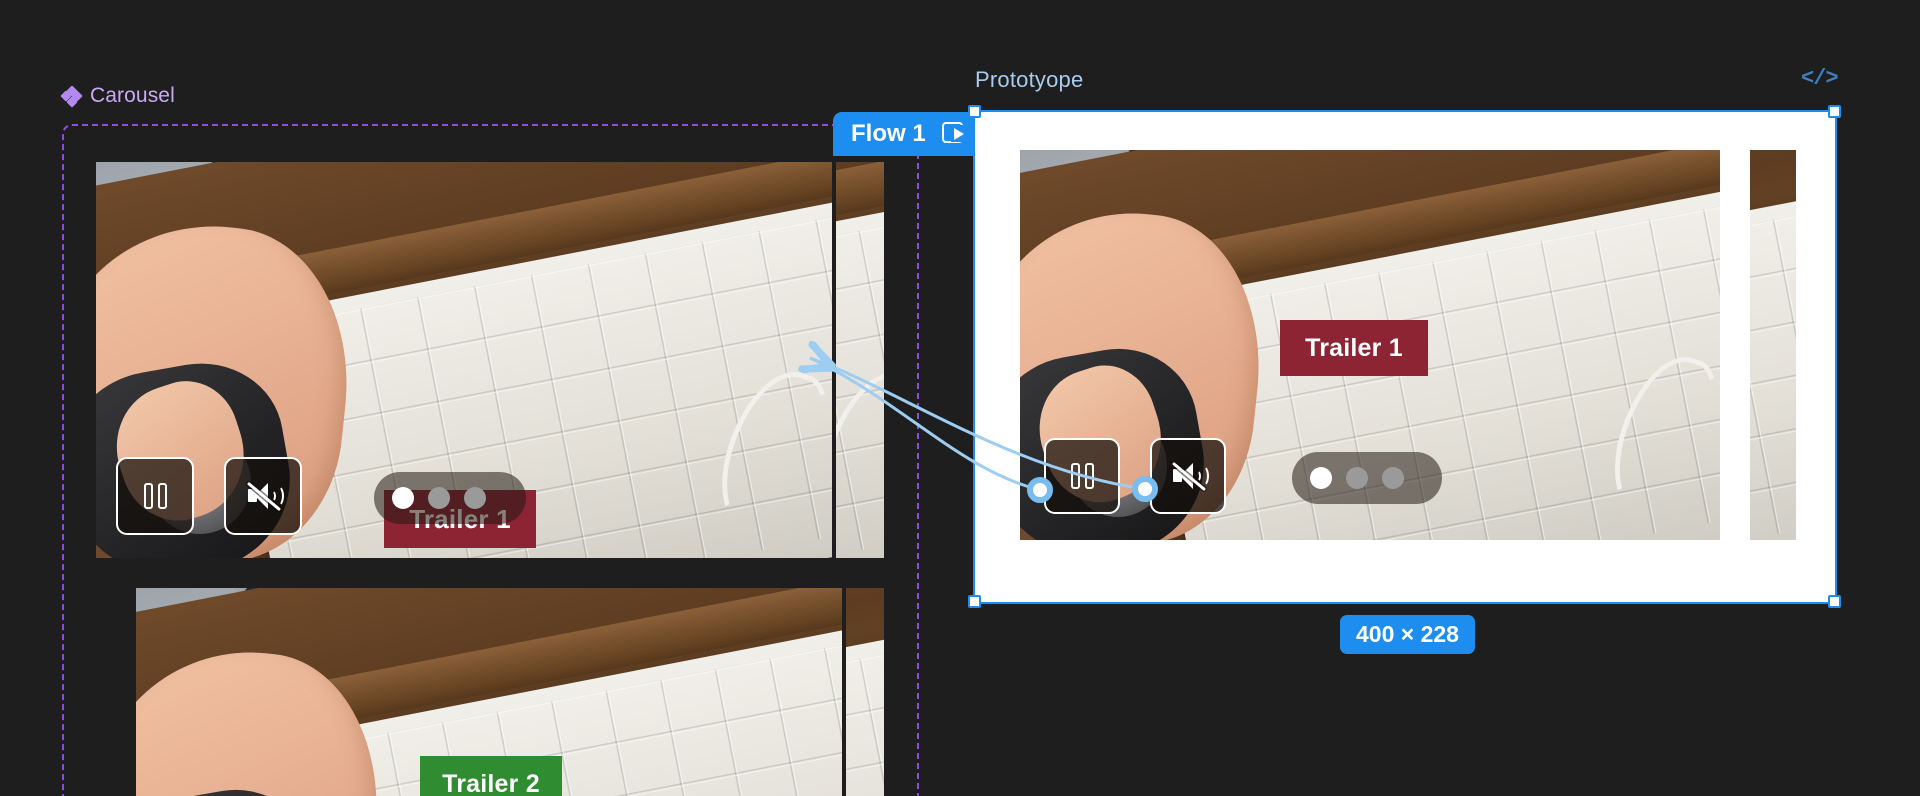  I want to click on prototype-pause-button, so click(1082, 476).